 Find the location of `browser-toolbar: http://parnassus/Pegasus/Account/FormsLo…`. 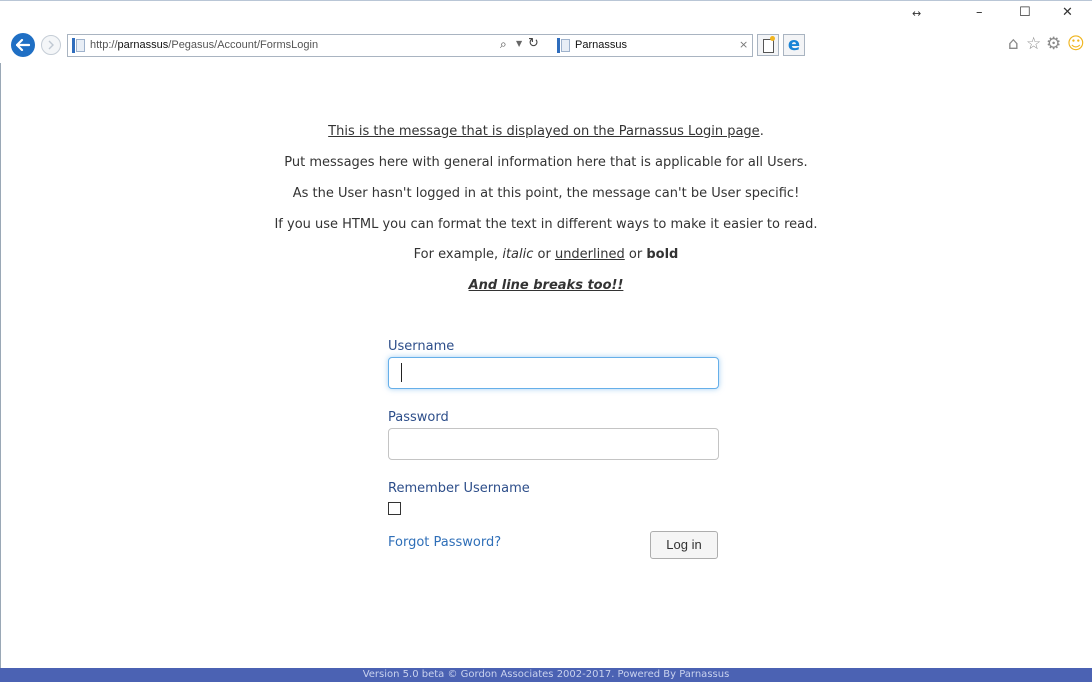

browser-toolbar: http://parnassus/Pegasus/Account/FormsLo… is located at coordinates (546, 31).